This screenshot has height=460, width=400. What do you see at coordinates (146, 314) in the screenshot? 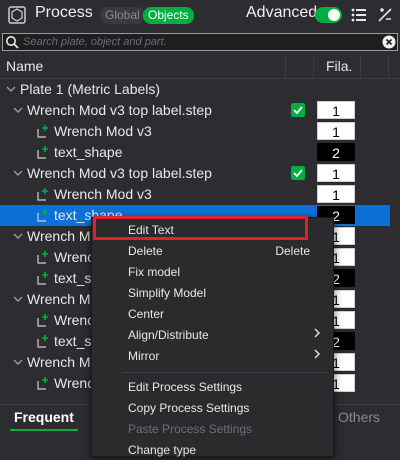
I see `menu-item-label: Center` at bounding box center [146, 314].